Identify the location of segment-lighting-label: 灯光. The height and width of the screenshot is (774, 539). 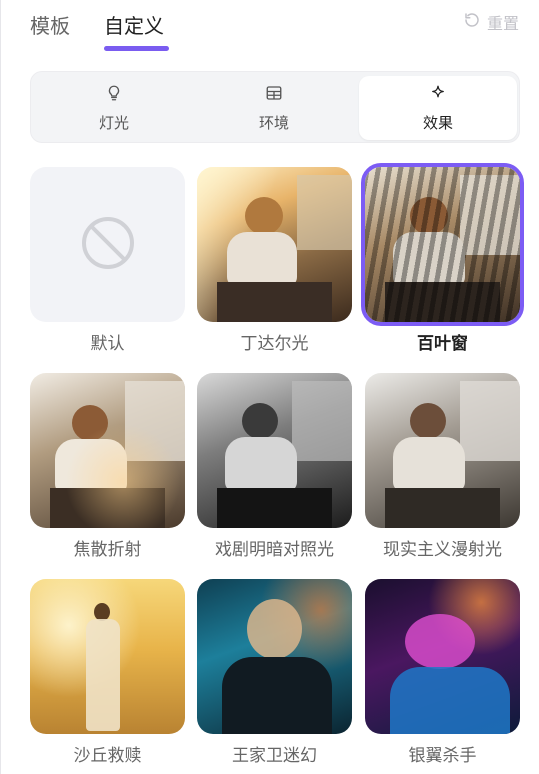
(113, 122).